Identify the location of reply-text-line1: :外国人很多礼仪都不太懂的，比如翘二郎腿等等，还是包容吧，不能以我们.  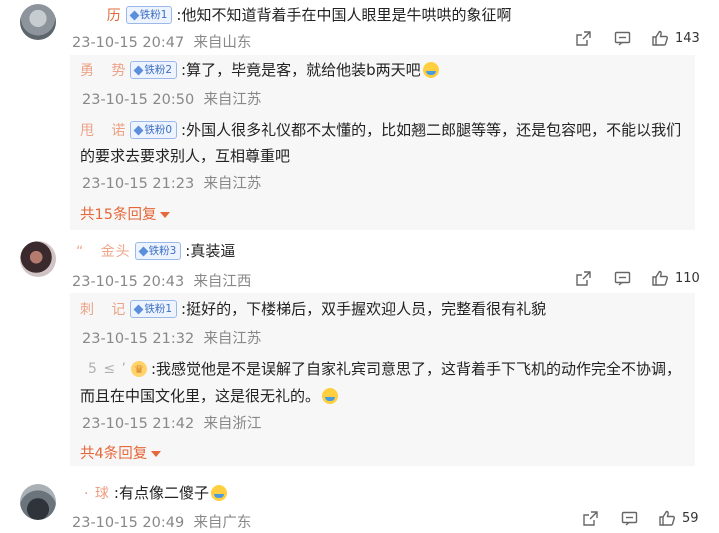
(431, 130).